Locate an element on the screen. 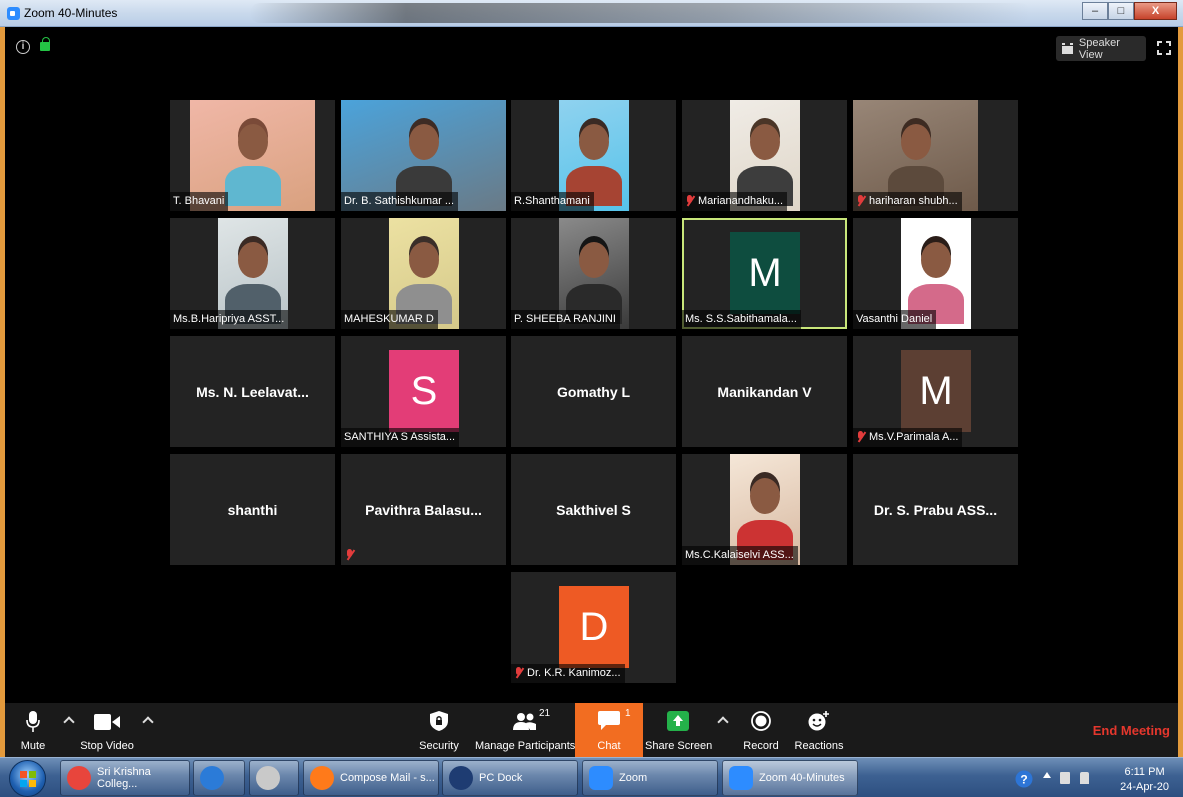 This screenshot has width=1183, height=797. record-icon is located at coordinates (761, 721).